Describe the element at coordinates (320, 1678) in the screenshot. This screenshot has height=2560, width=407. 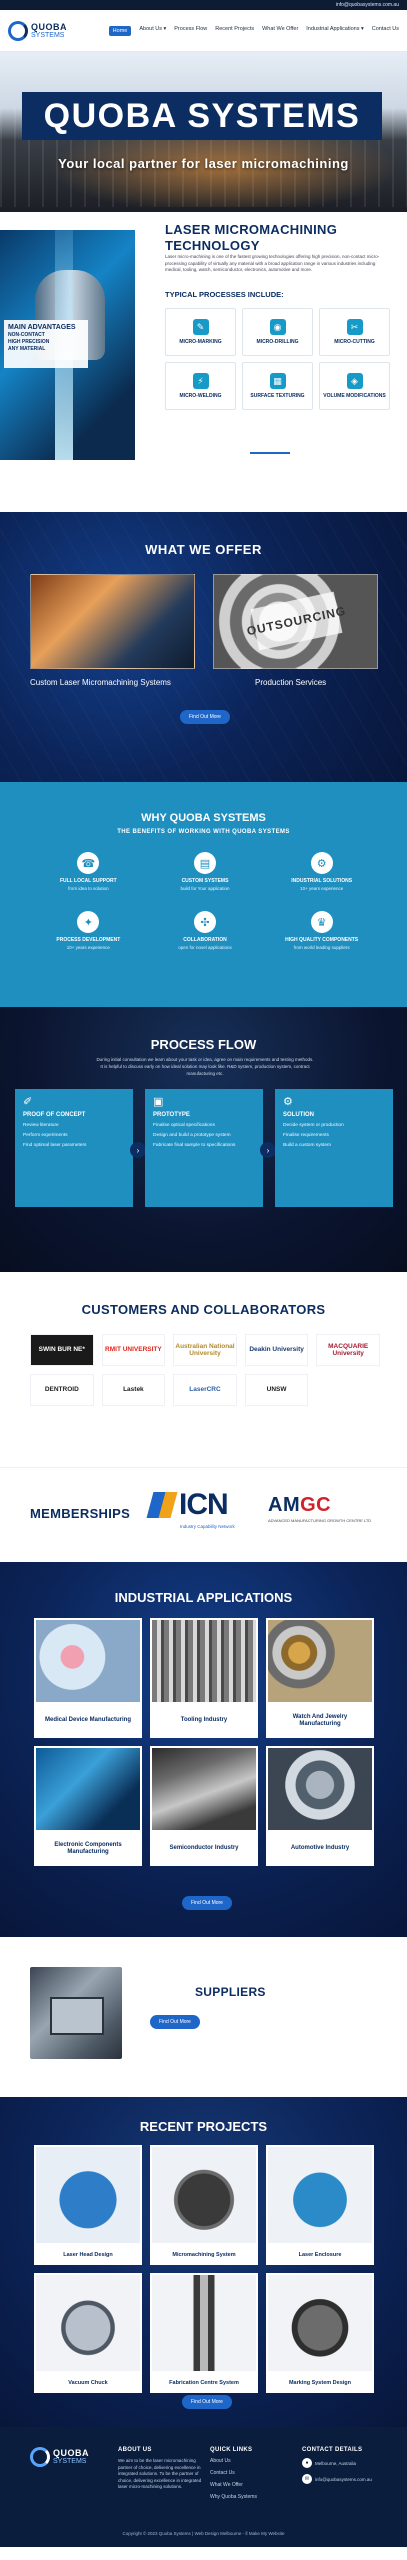
I see `application-card: Watch And Jewelry Manufacturing` at that location.